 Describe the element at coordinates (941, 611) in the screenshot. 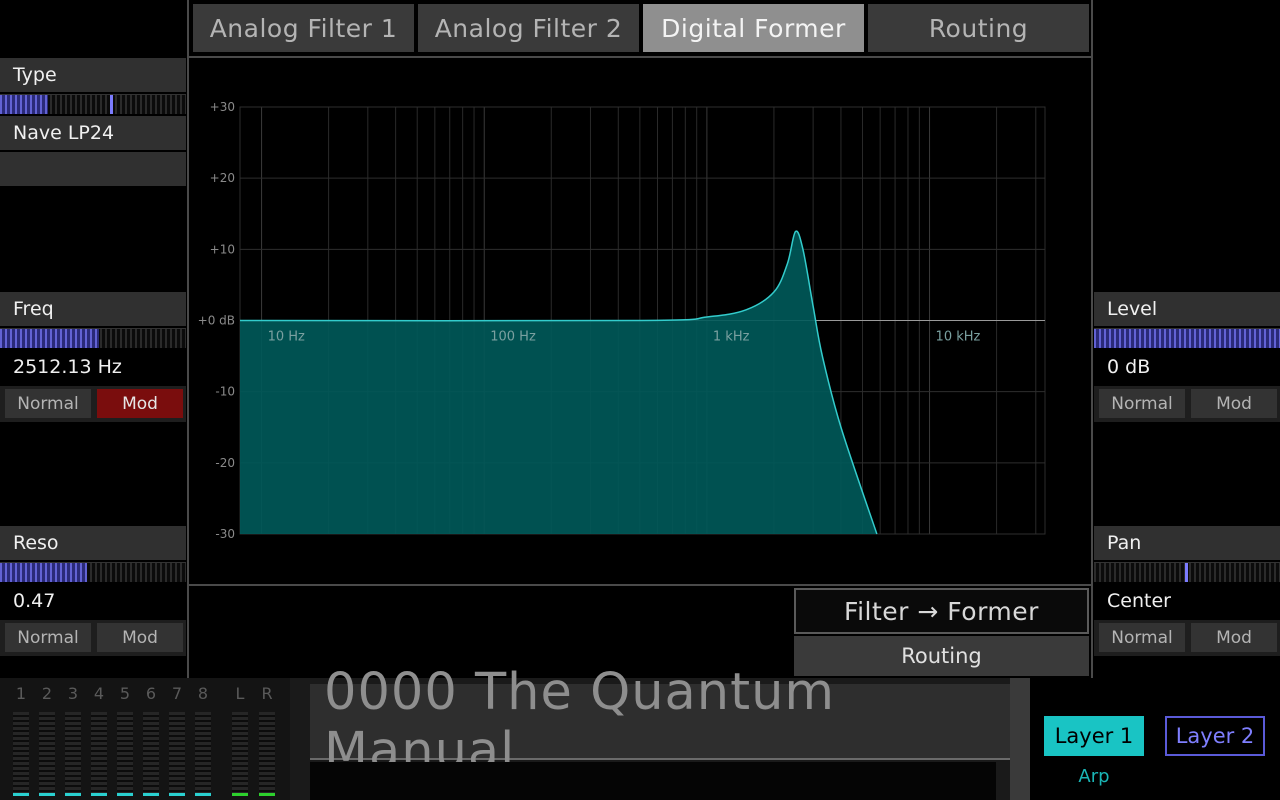

I see `filter-former-routing-button: Filter → Former` at that location.